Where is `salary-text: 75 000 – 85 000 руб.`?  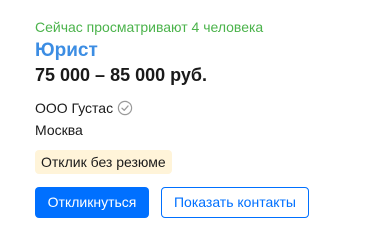
salary-text: 75 000 – 85 000 руб. is located at coordinates (121, 75).